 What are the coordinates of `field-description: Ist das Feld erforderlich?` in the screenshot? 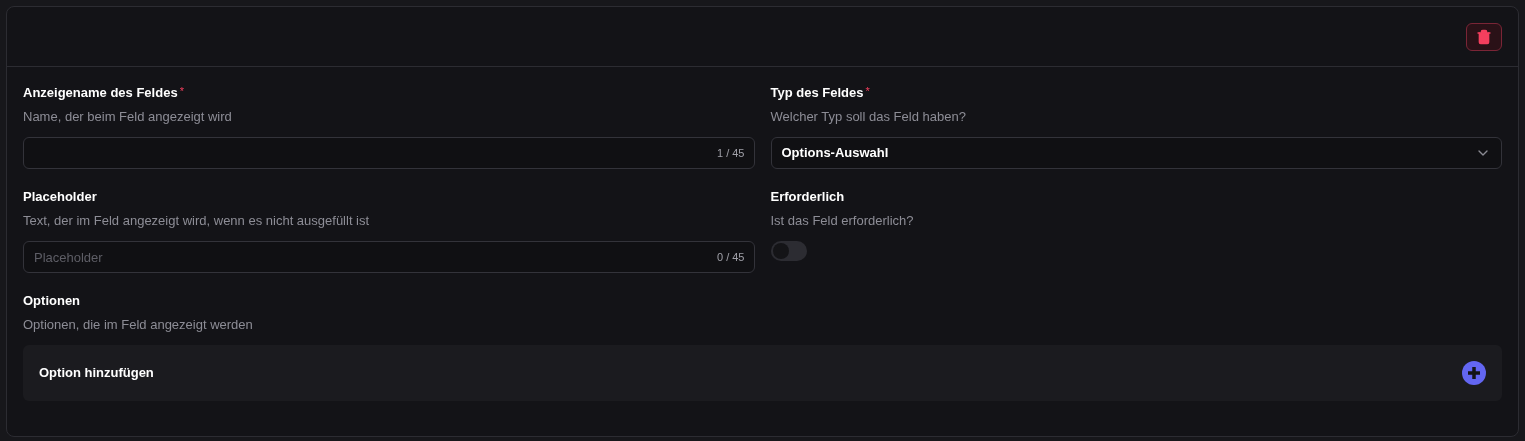 It's located at (842, 221).